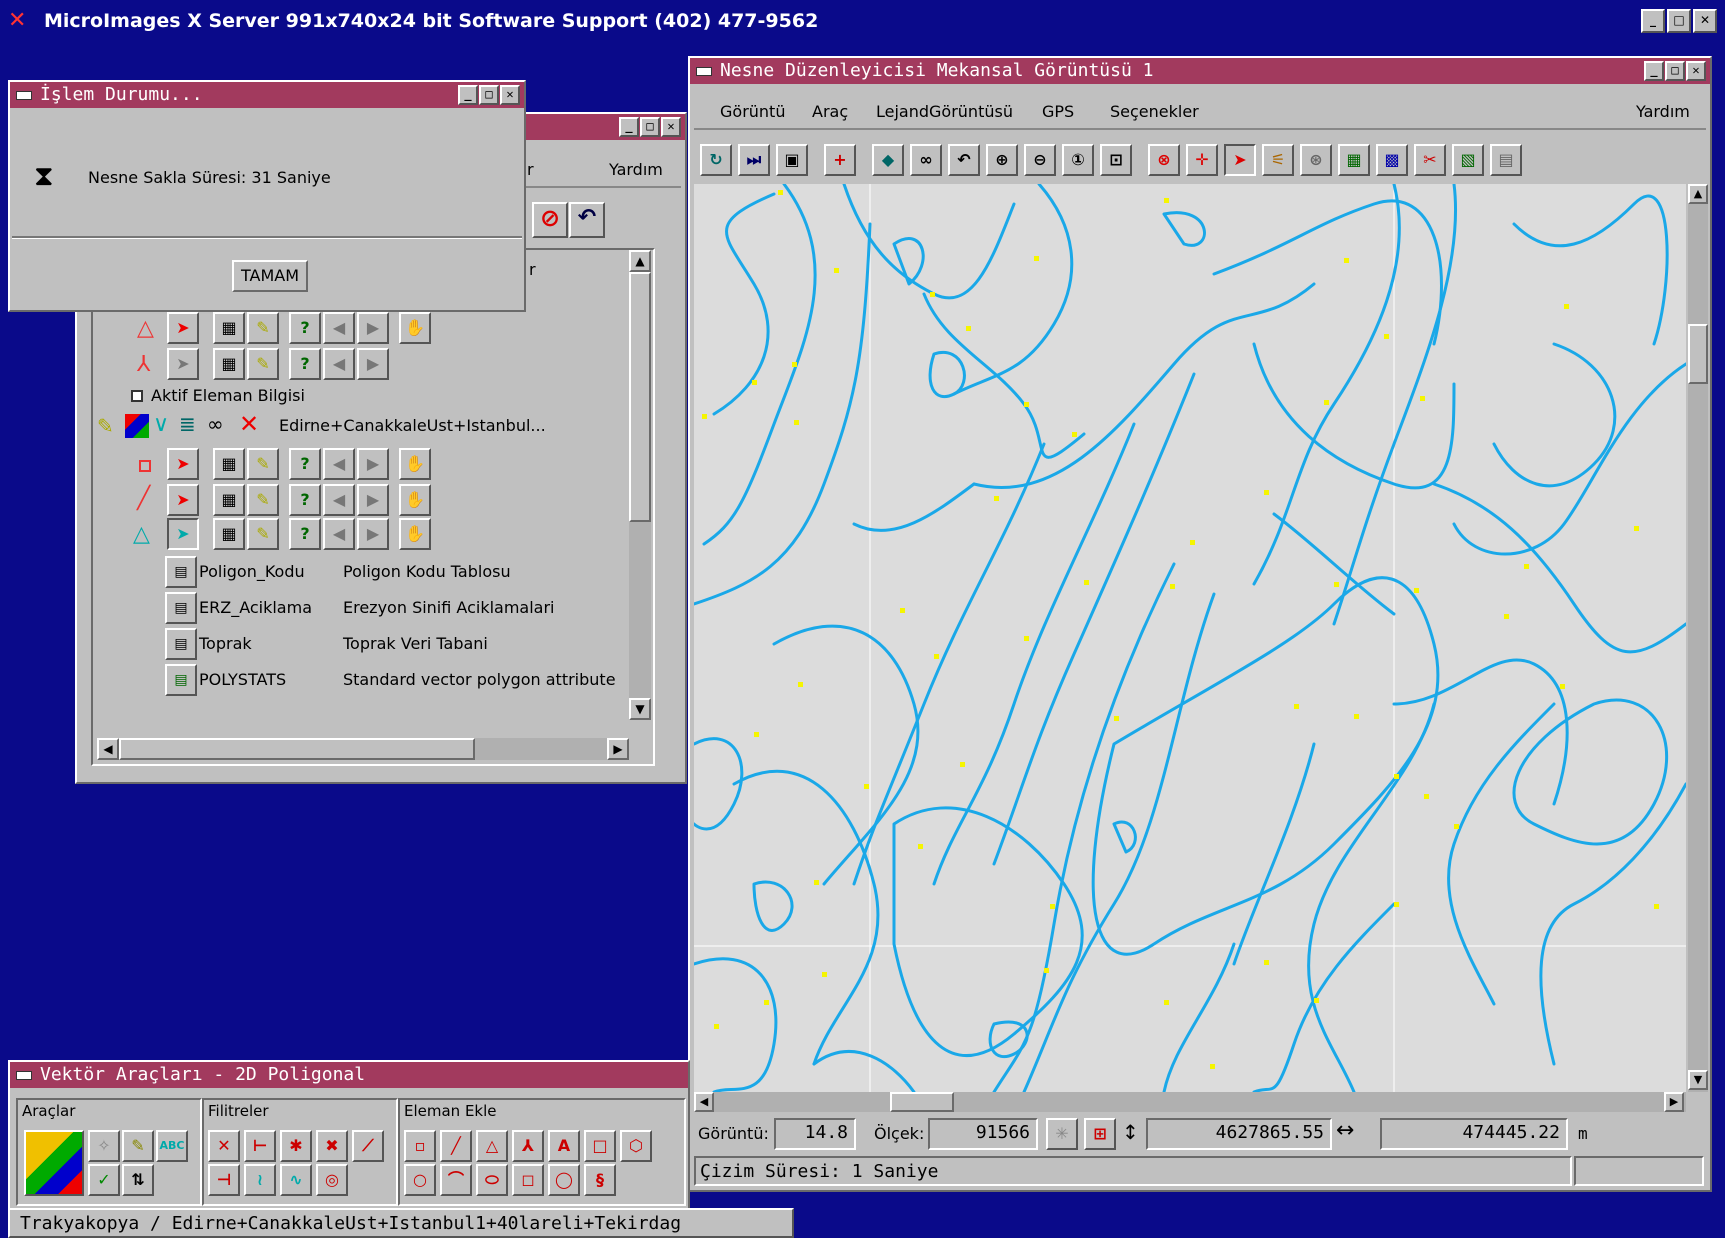  I want to click on filter-icon: ✖, so click(332, 1146).